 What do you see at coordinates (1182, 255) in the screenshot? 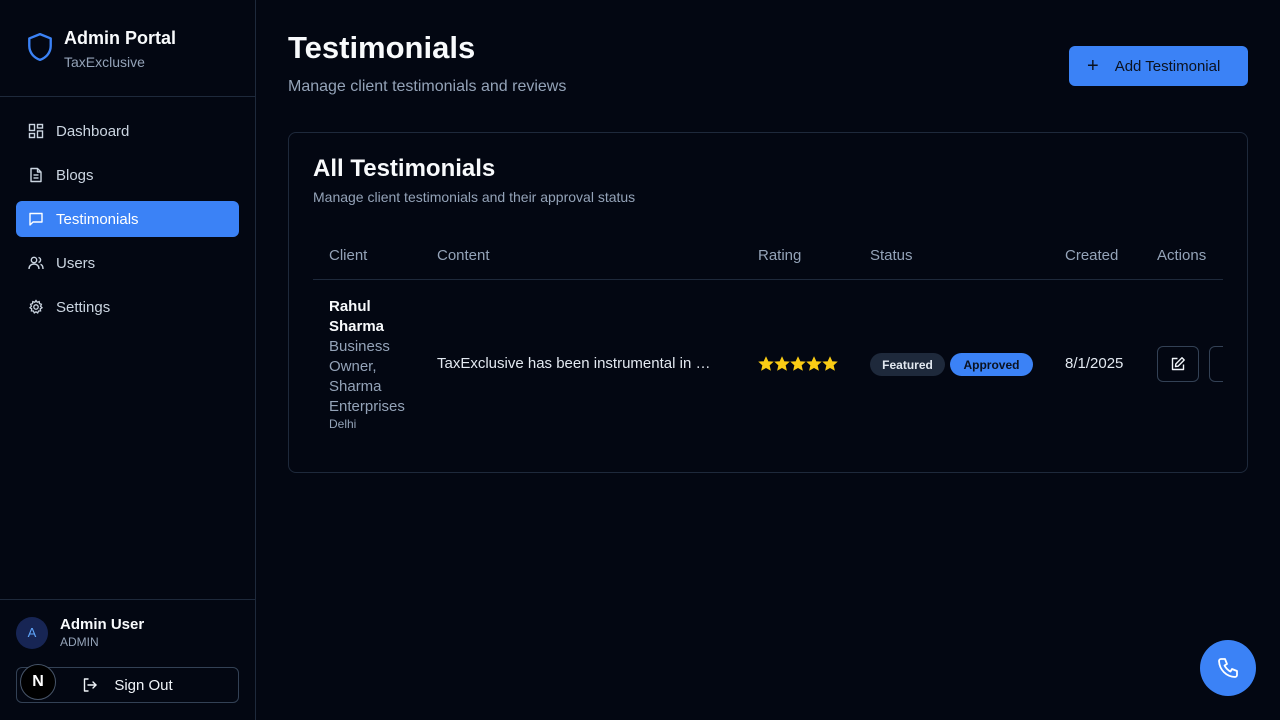
I see `column-header-actions: Actions` at bounding box center [1182, 255].